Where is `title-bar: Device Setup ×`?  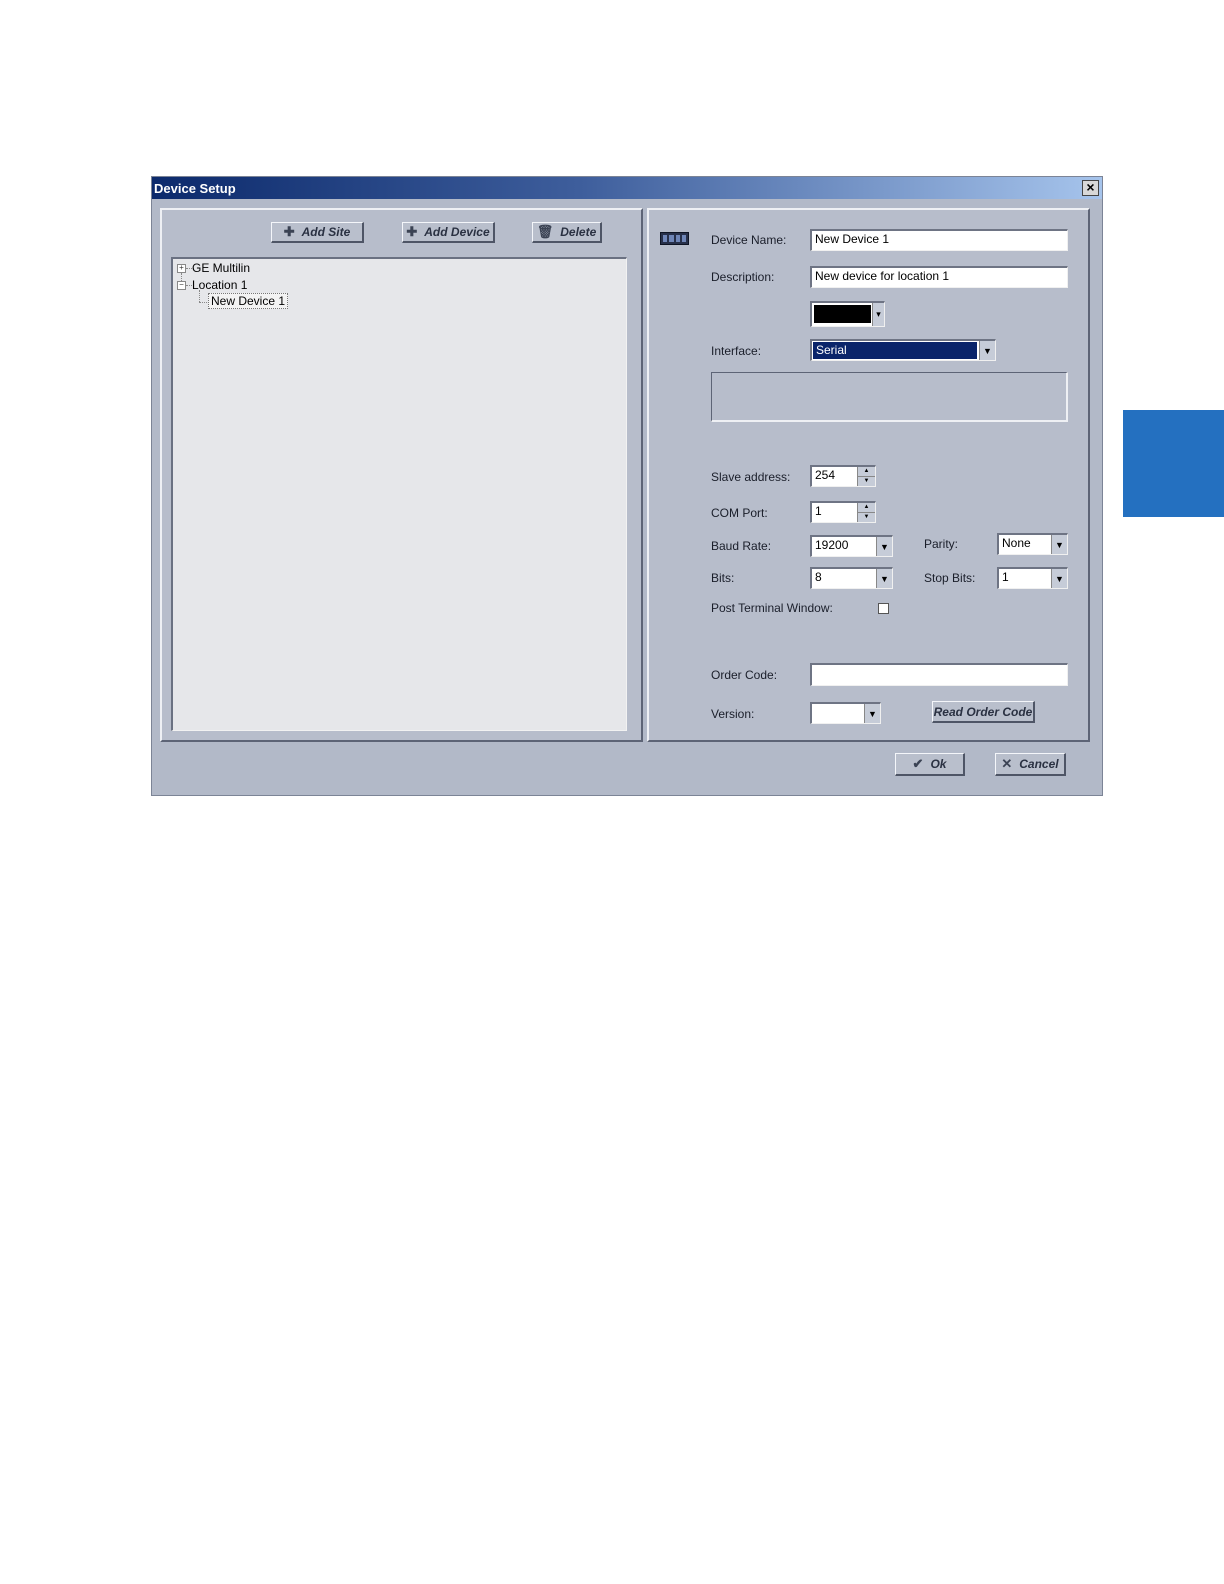
title-bar: Device Setup × is located at coordinates (627, 188).